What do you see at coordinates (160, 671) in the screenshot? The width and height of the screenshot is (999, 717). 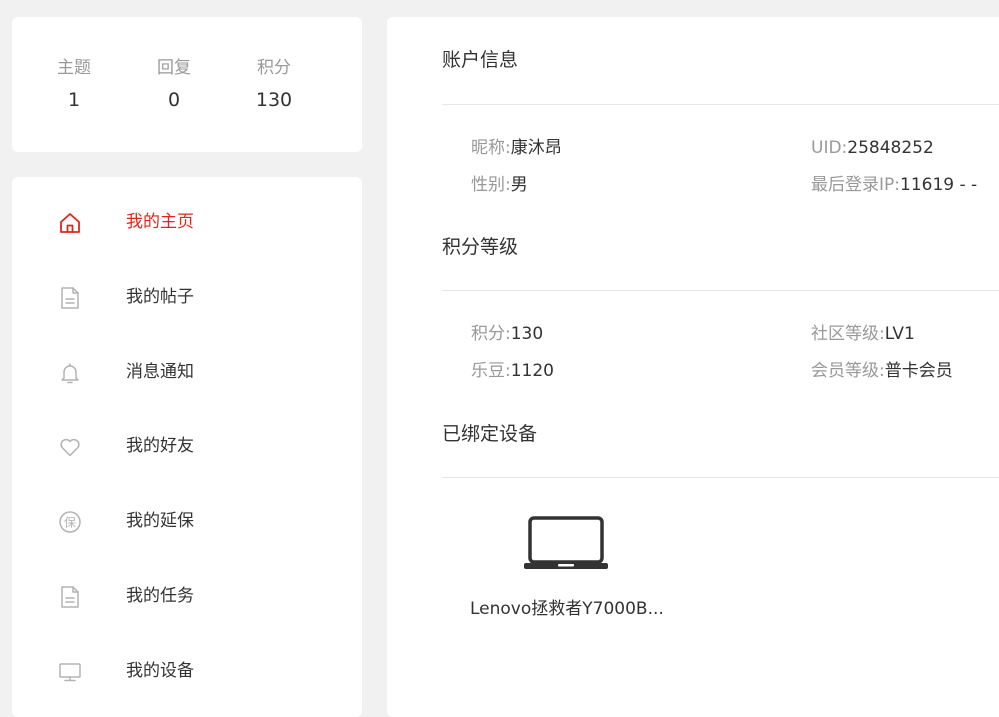 I see `sidebar-item-label: 我的设备` at bounding box center [160, 671].